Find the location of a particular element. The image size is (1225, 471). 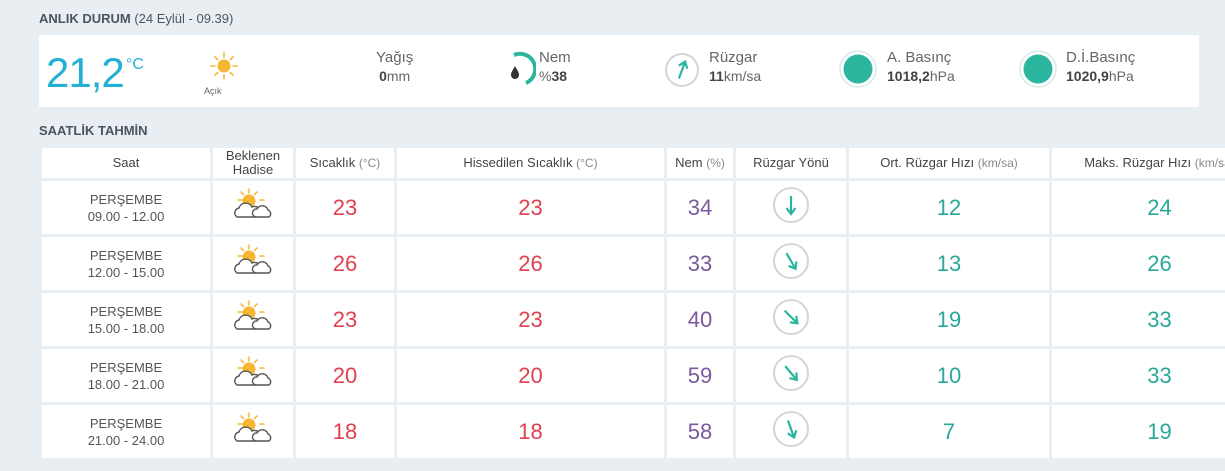

cell-wind-speed: 19 is located at coordinates (949, 319).